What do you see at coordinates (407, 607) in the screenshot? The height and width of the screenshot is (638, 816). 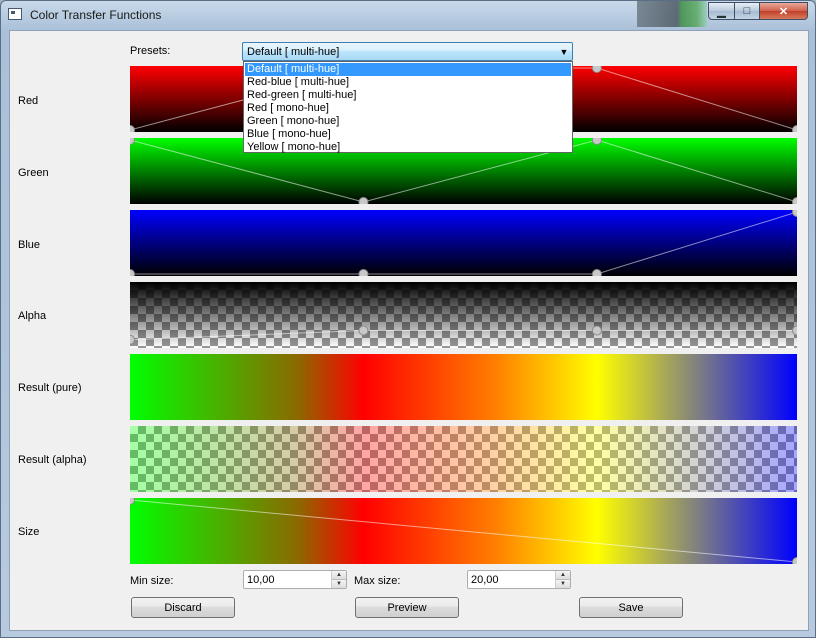 I see `preview-button: Preview` at bounding box center [407, 607].